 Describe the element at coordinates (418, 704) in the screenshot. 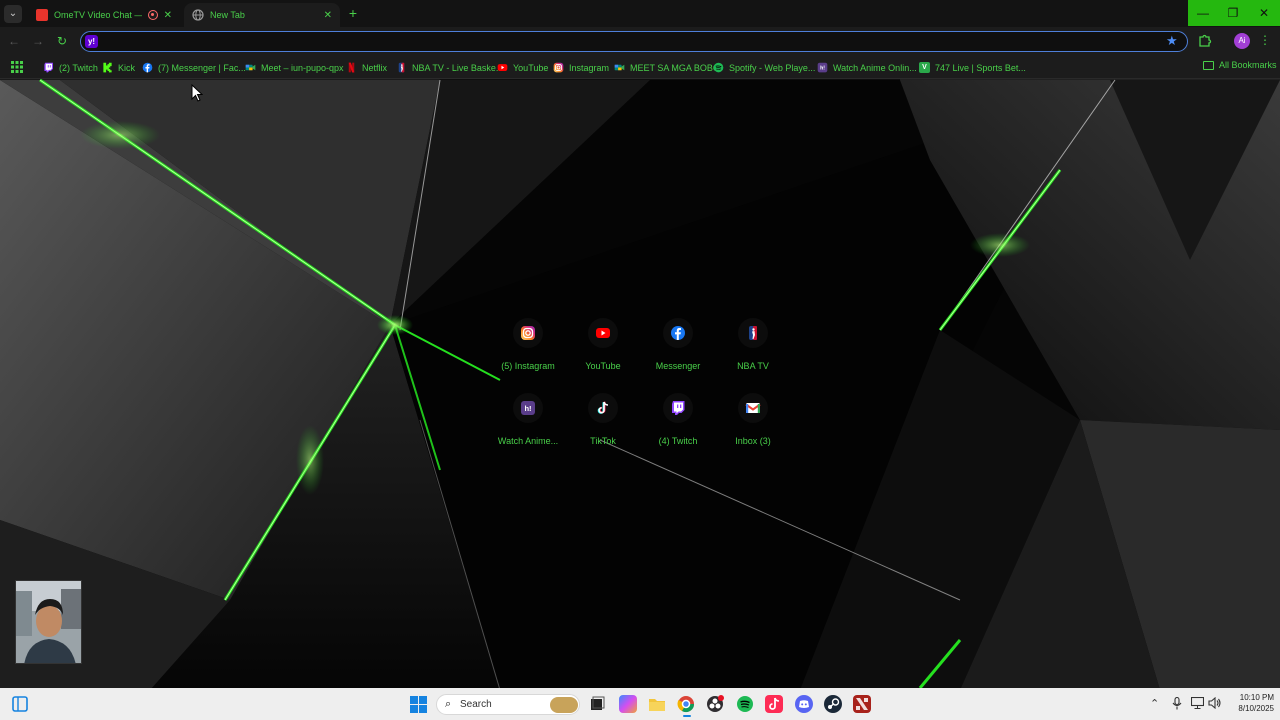

I see `windows-start-icon` at that location.